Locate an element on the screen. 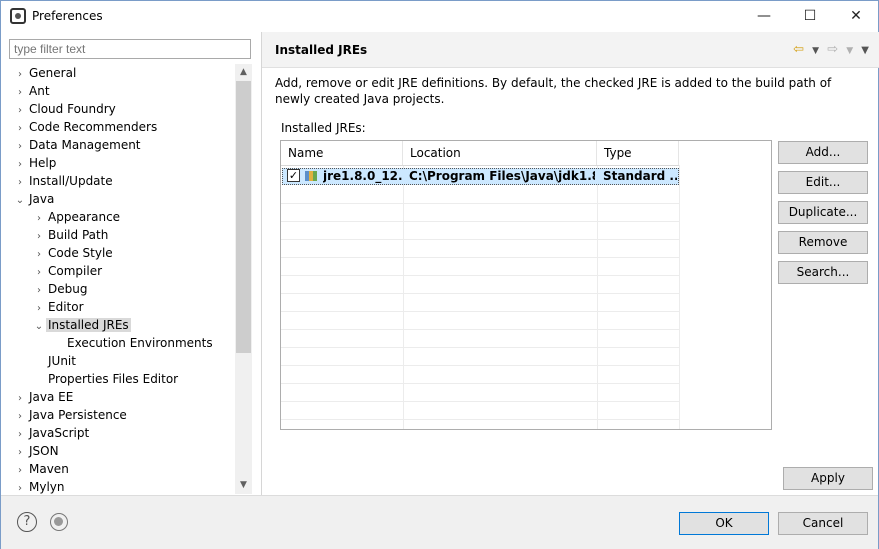  tree-item: › Debug is located at coordinates (60, 289).